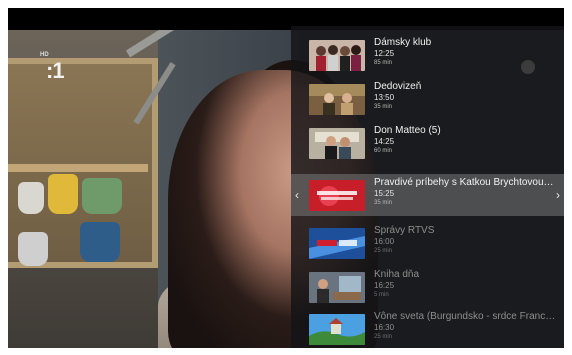  What do you see at coordinates (558, 195) in the screenshot?
I see `chevron-right-icon: ›` at bounding box center [558, 195].